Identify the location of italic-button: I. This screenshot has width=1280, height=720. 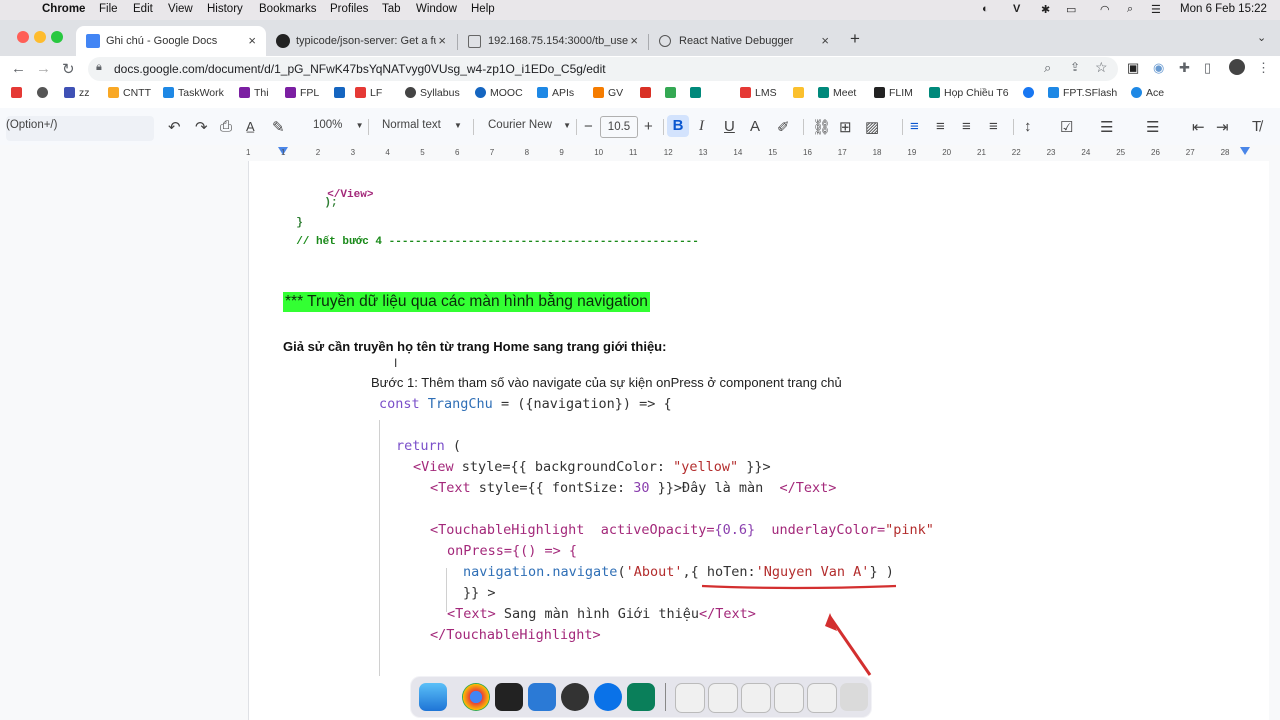
(701, 126).